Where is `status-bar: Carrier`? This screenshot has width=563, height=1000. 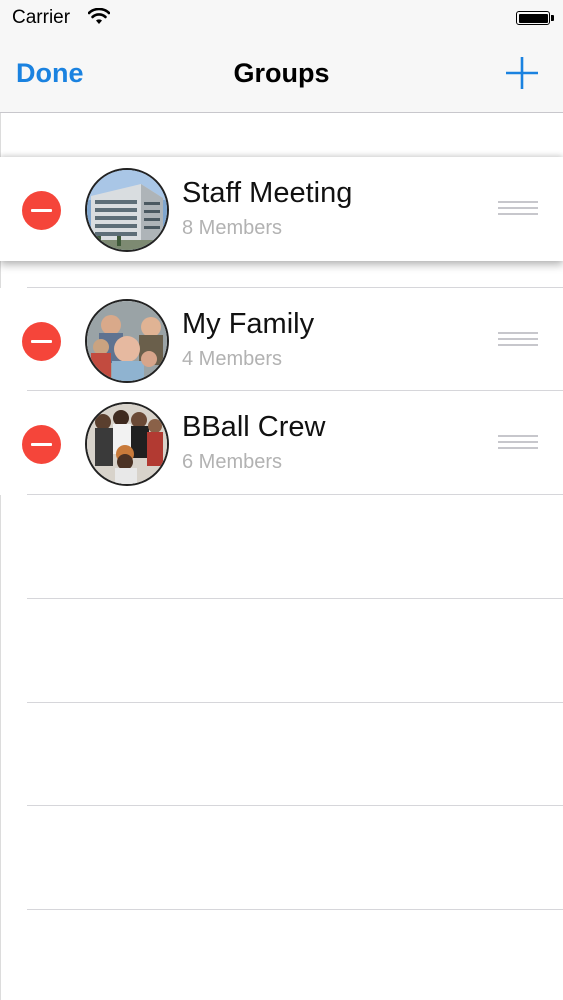 status-bar: Carrier is located at coordinates (281, 19).